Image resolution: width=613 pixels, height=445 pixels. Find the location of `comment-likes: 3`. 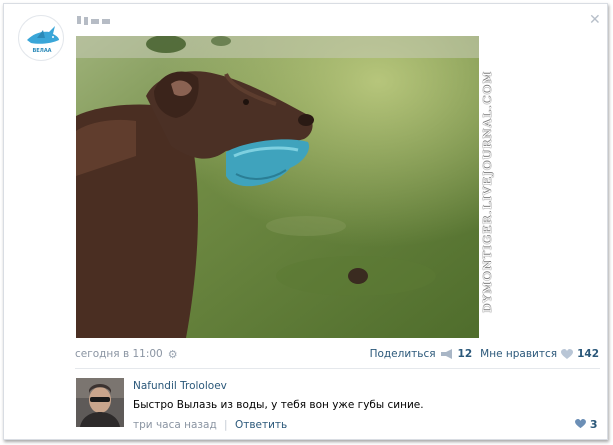

comment-likes: 3 is located at coordinates (586, 424).